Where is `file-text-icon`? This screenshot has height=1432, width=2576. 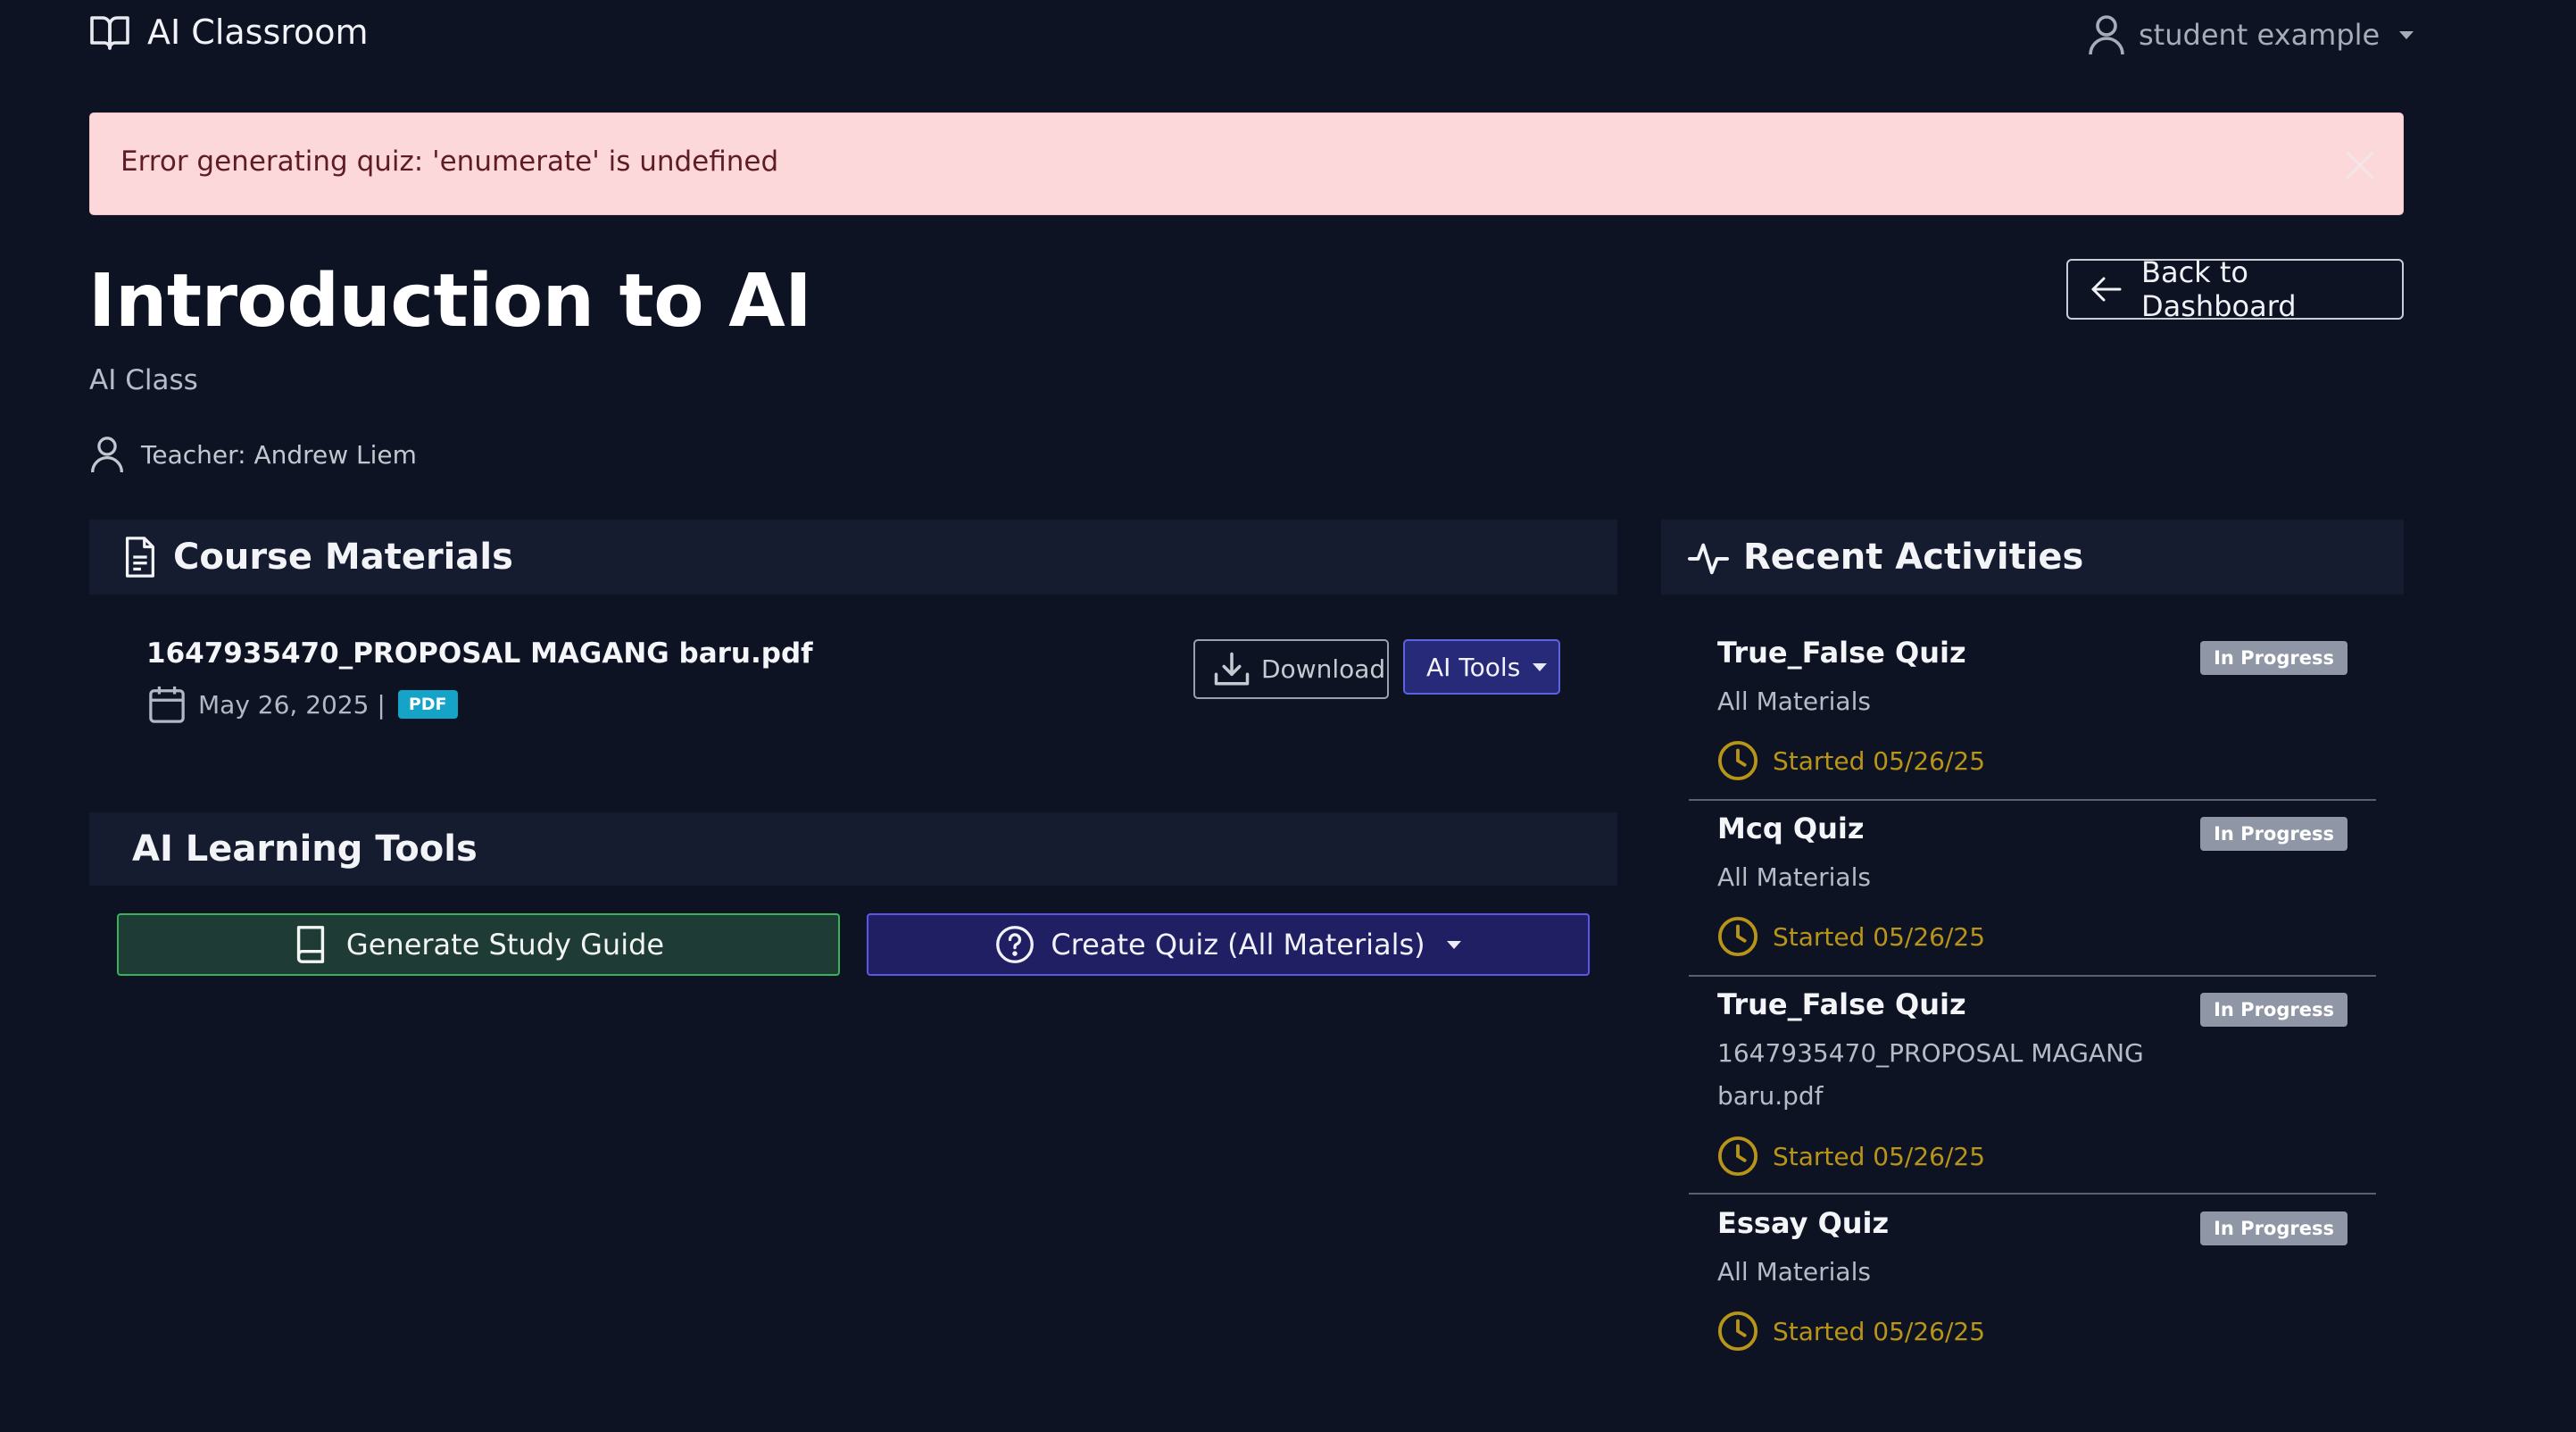
file-text-icon is located at coordinates (139, 557).